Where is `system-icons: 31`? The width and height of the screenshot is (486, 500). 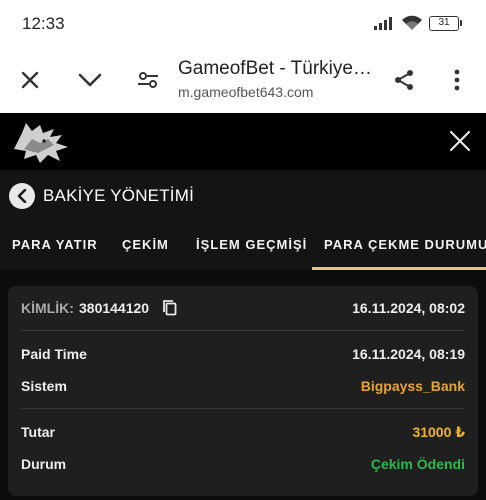
system-icons: 31 is located at coordinates (417, 23).